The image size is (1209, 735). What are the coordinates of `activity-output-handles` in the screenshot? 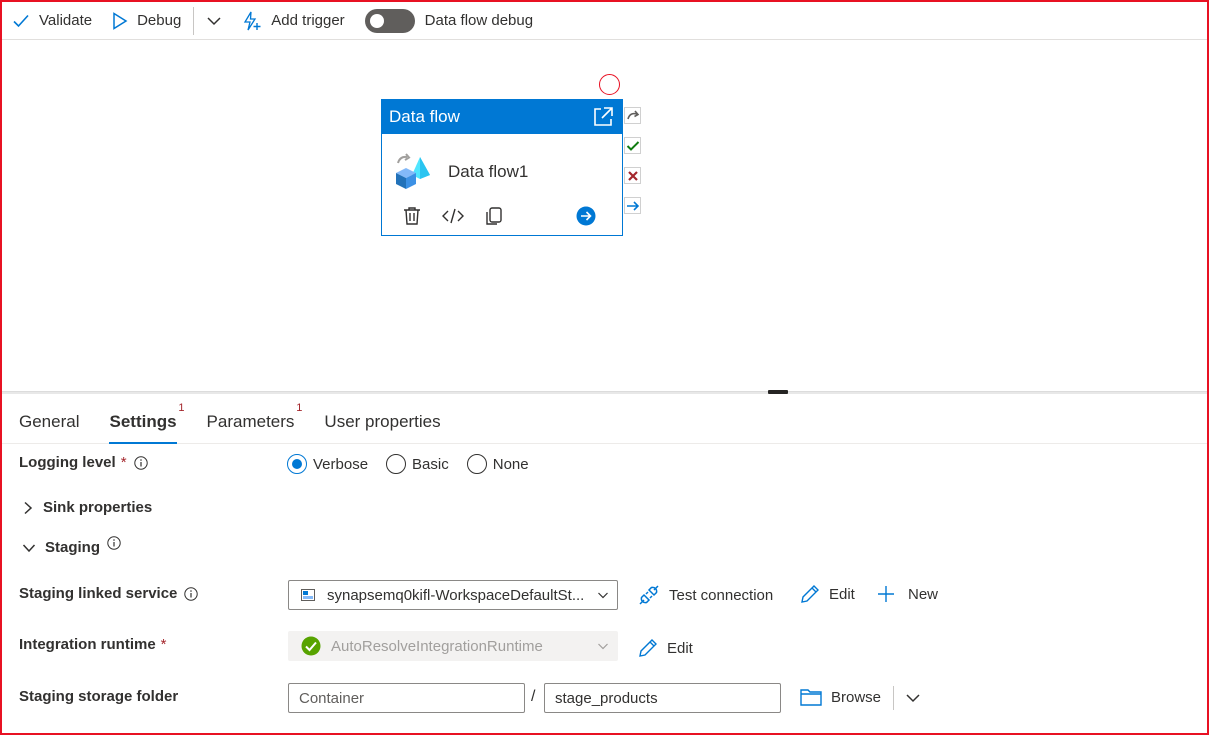 It's located at (633, 167).